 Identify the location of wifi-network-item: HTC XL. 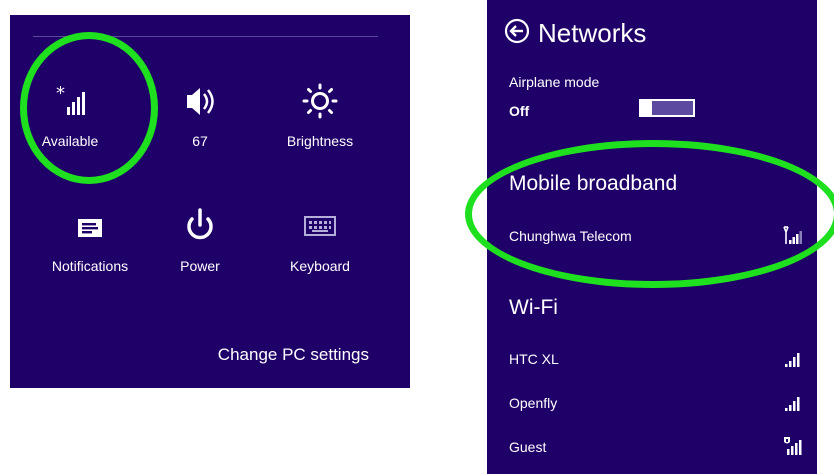
(652, 360).